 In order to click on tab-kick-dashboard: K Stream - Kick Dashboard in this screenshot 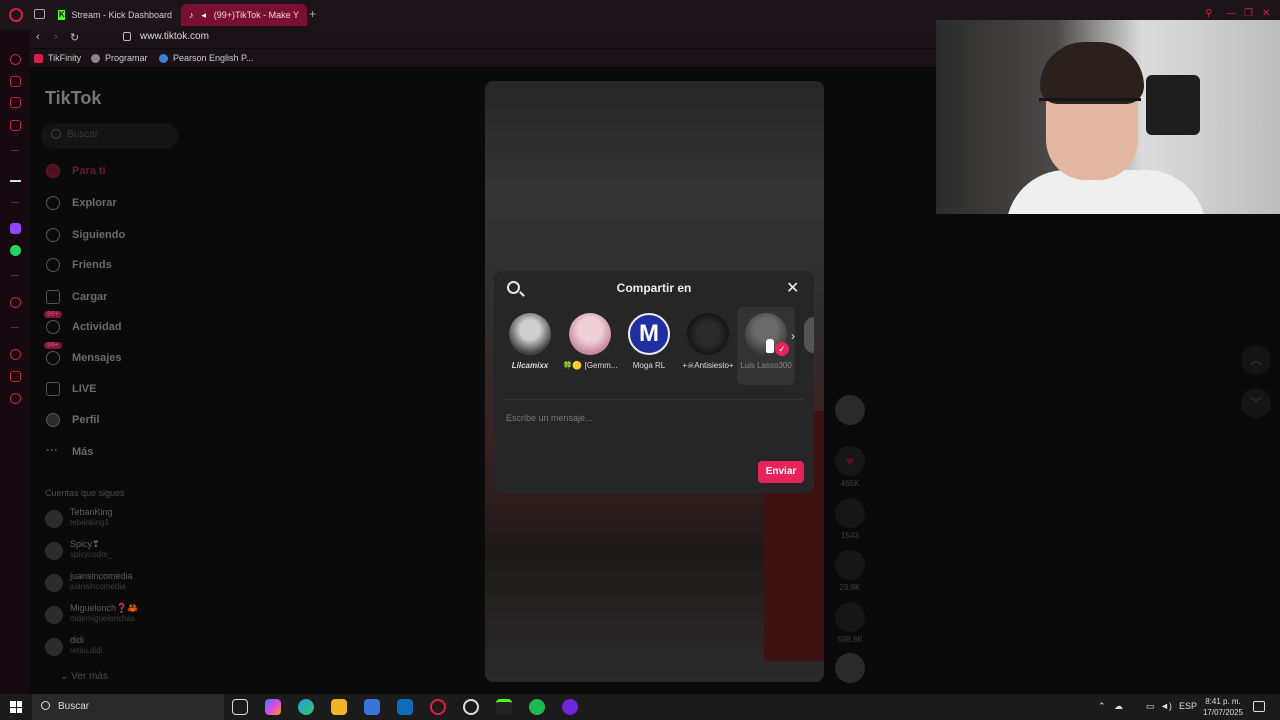, I will do `click(115, 15)`.